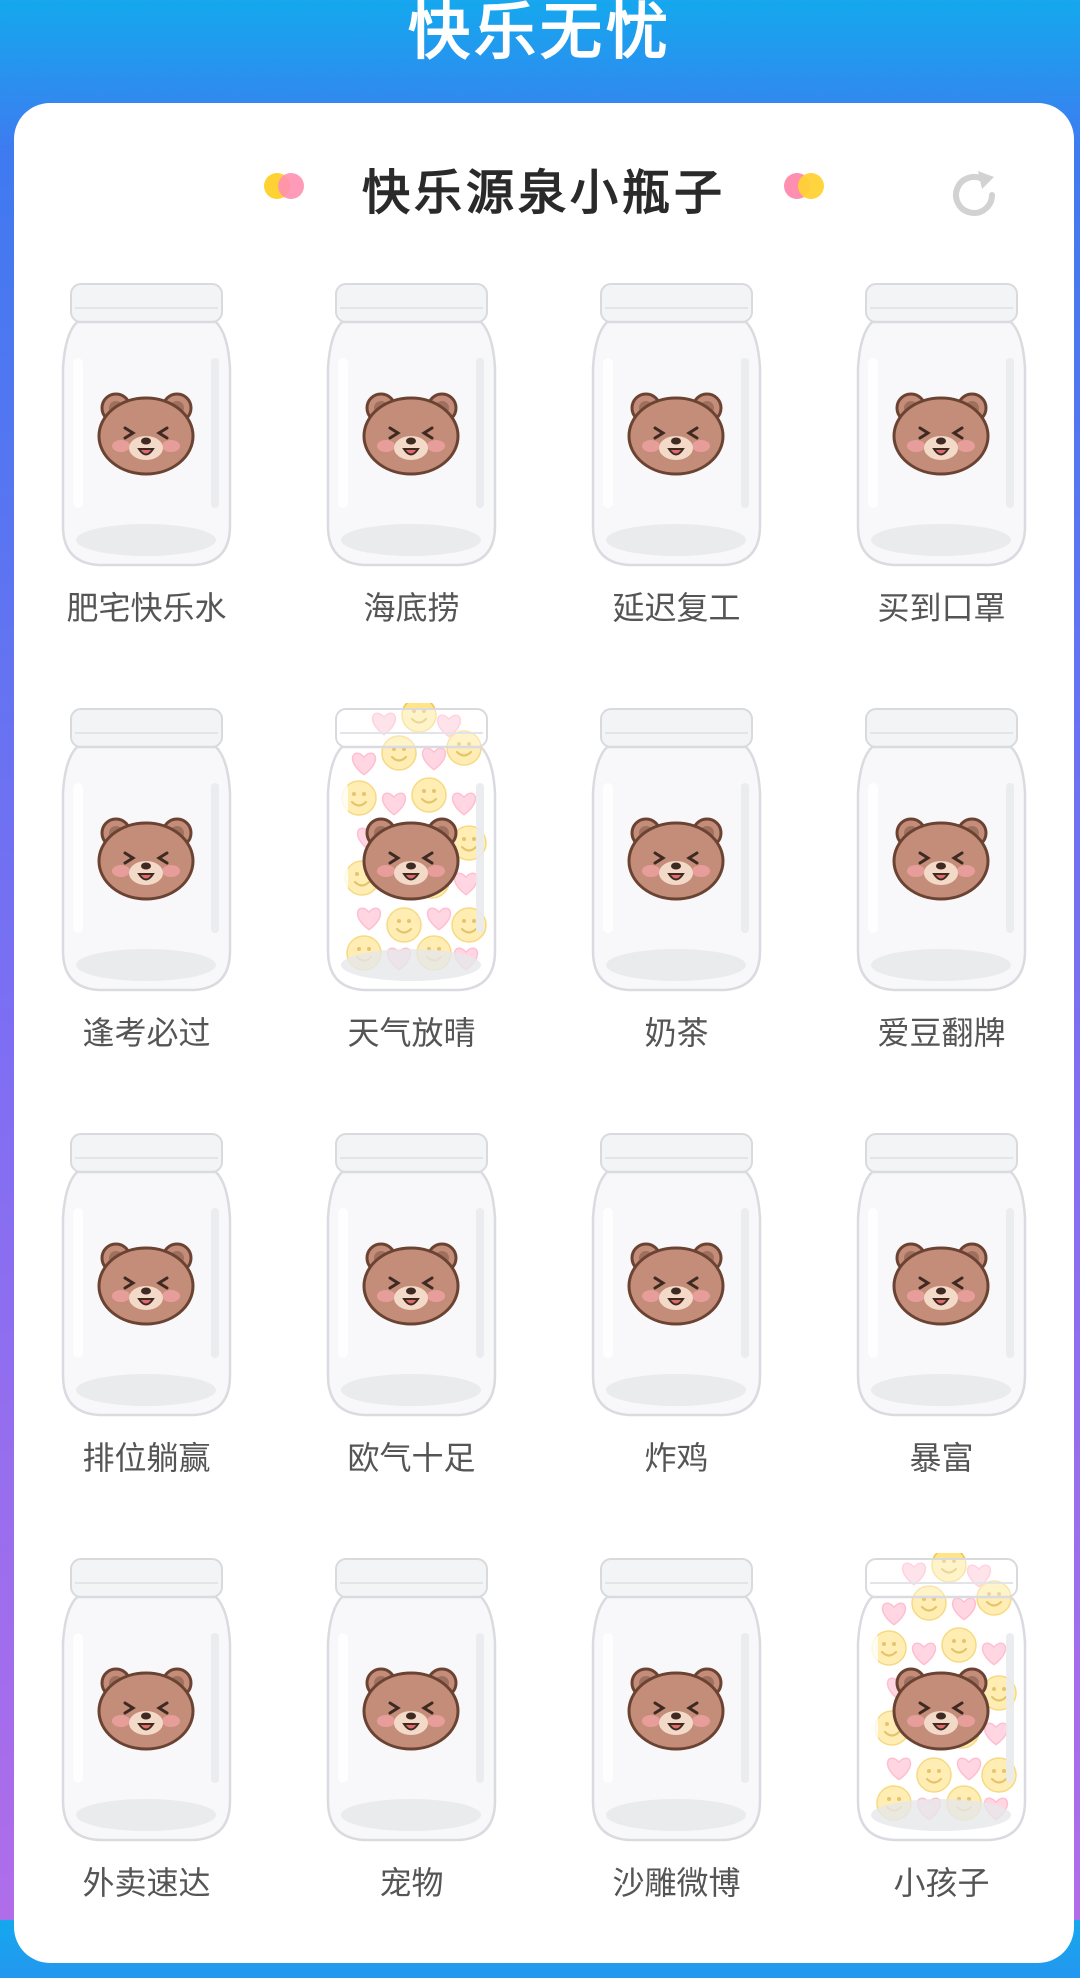 The image size is (1080, 1978). I want to click on jar-label: 天气放晴, so click(411, 1033).